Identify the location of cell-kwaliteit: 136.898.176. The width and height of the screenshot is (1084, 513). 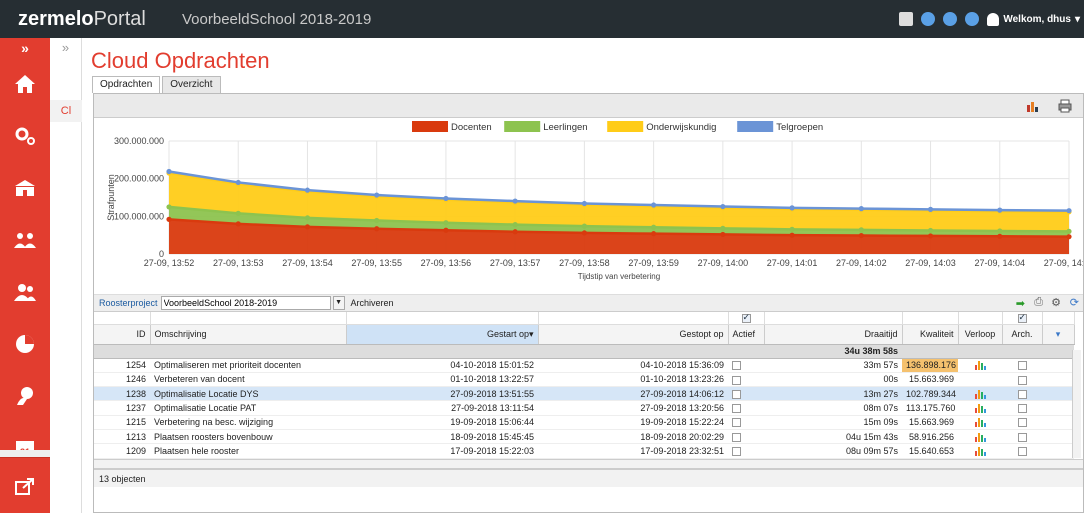
(930, 365).